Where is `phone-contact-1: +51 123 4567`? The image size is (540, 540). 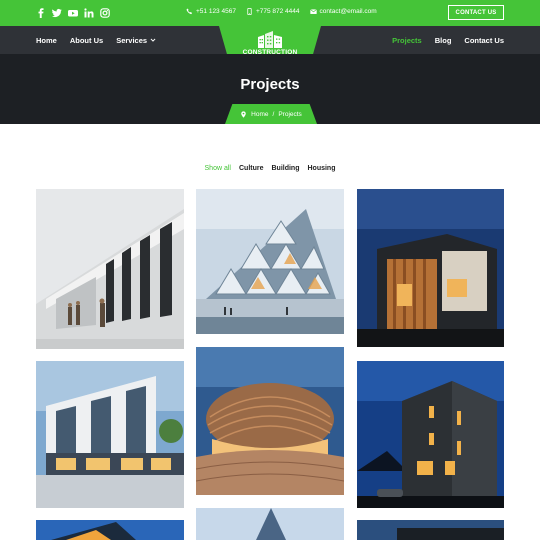 phone-contact-1: +51 123 4567 is located at coordinates (211, 11).